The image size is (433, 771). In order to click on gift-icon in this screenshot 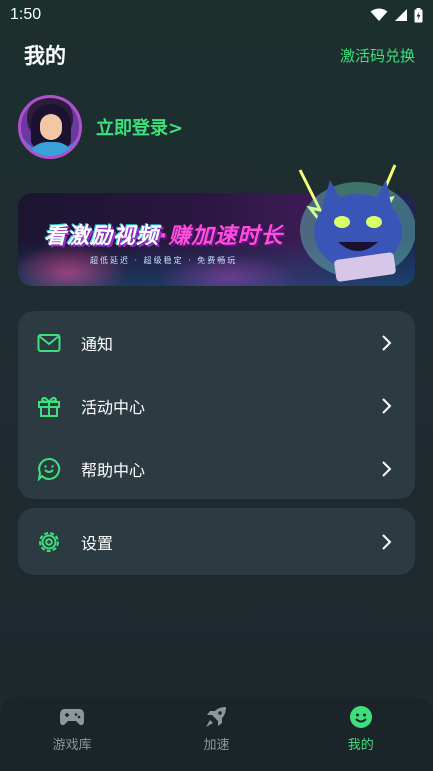, I will do `click(49, 406)`.